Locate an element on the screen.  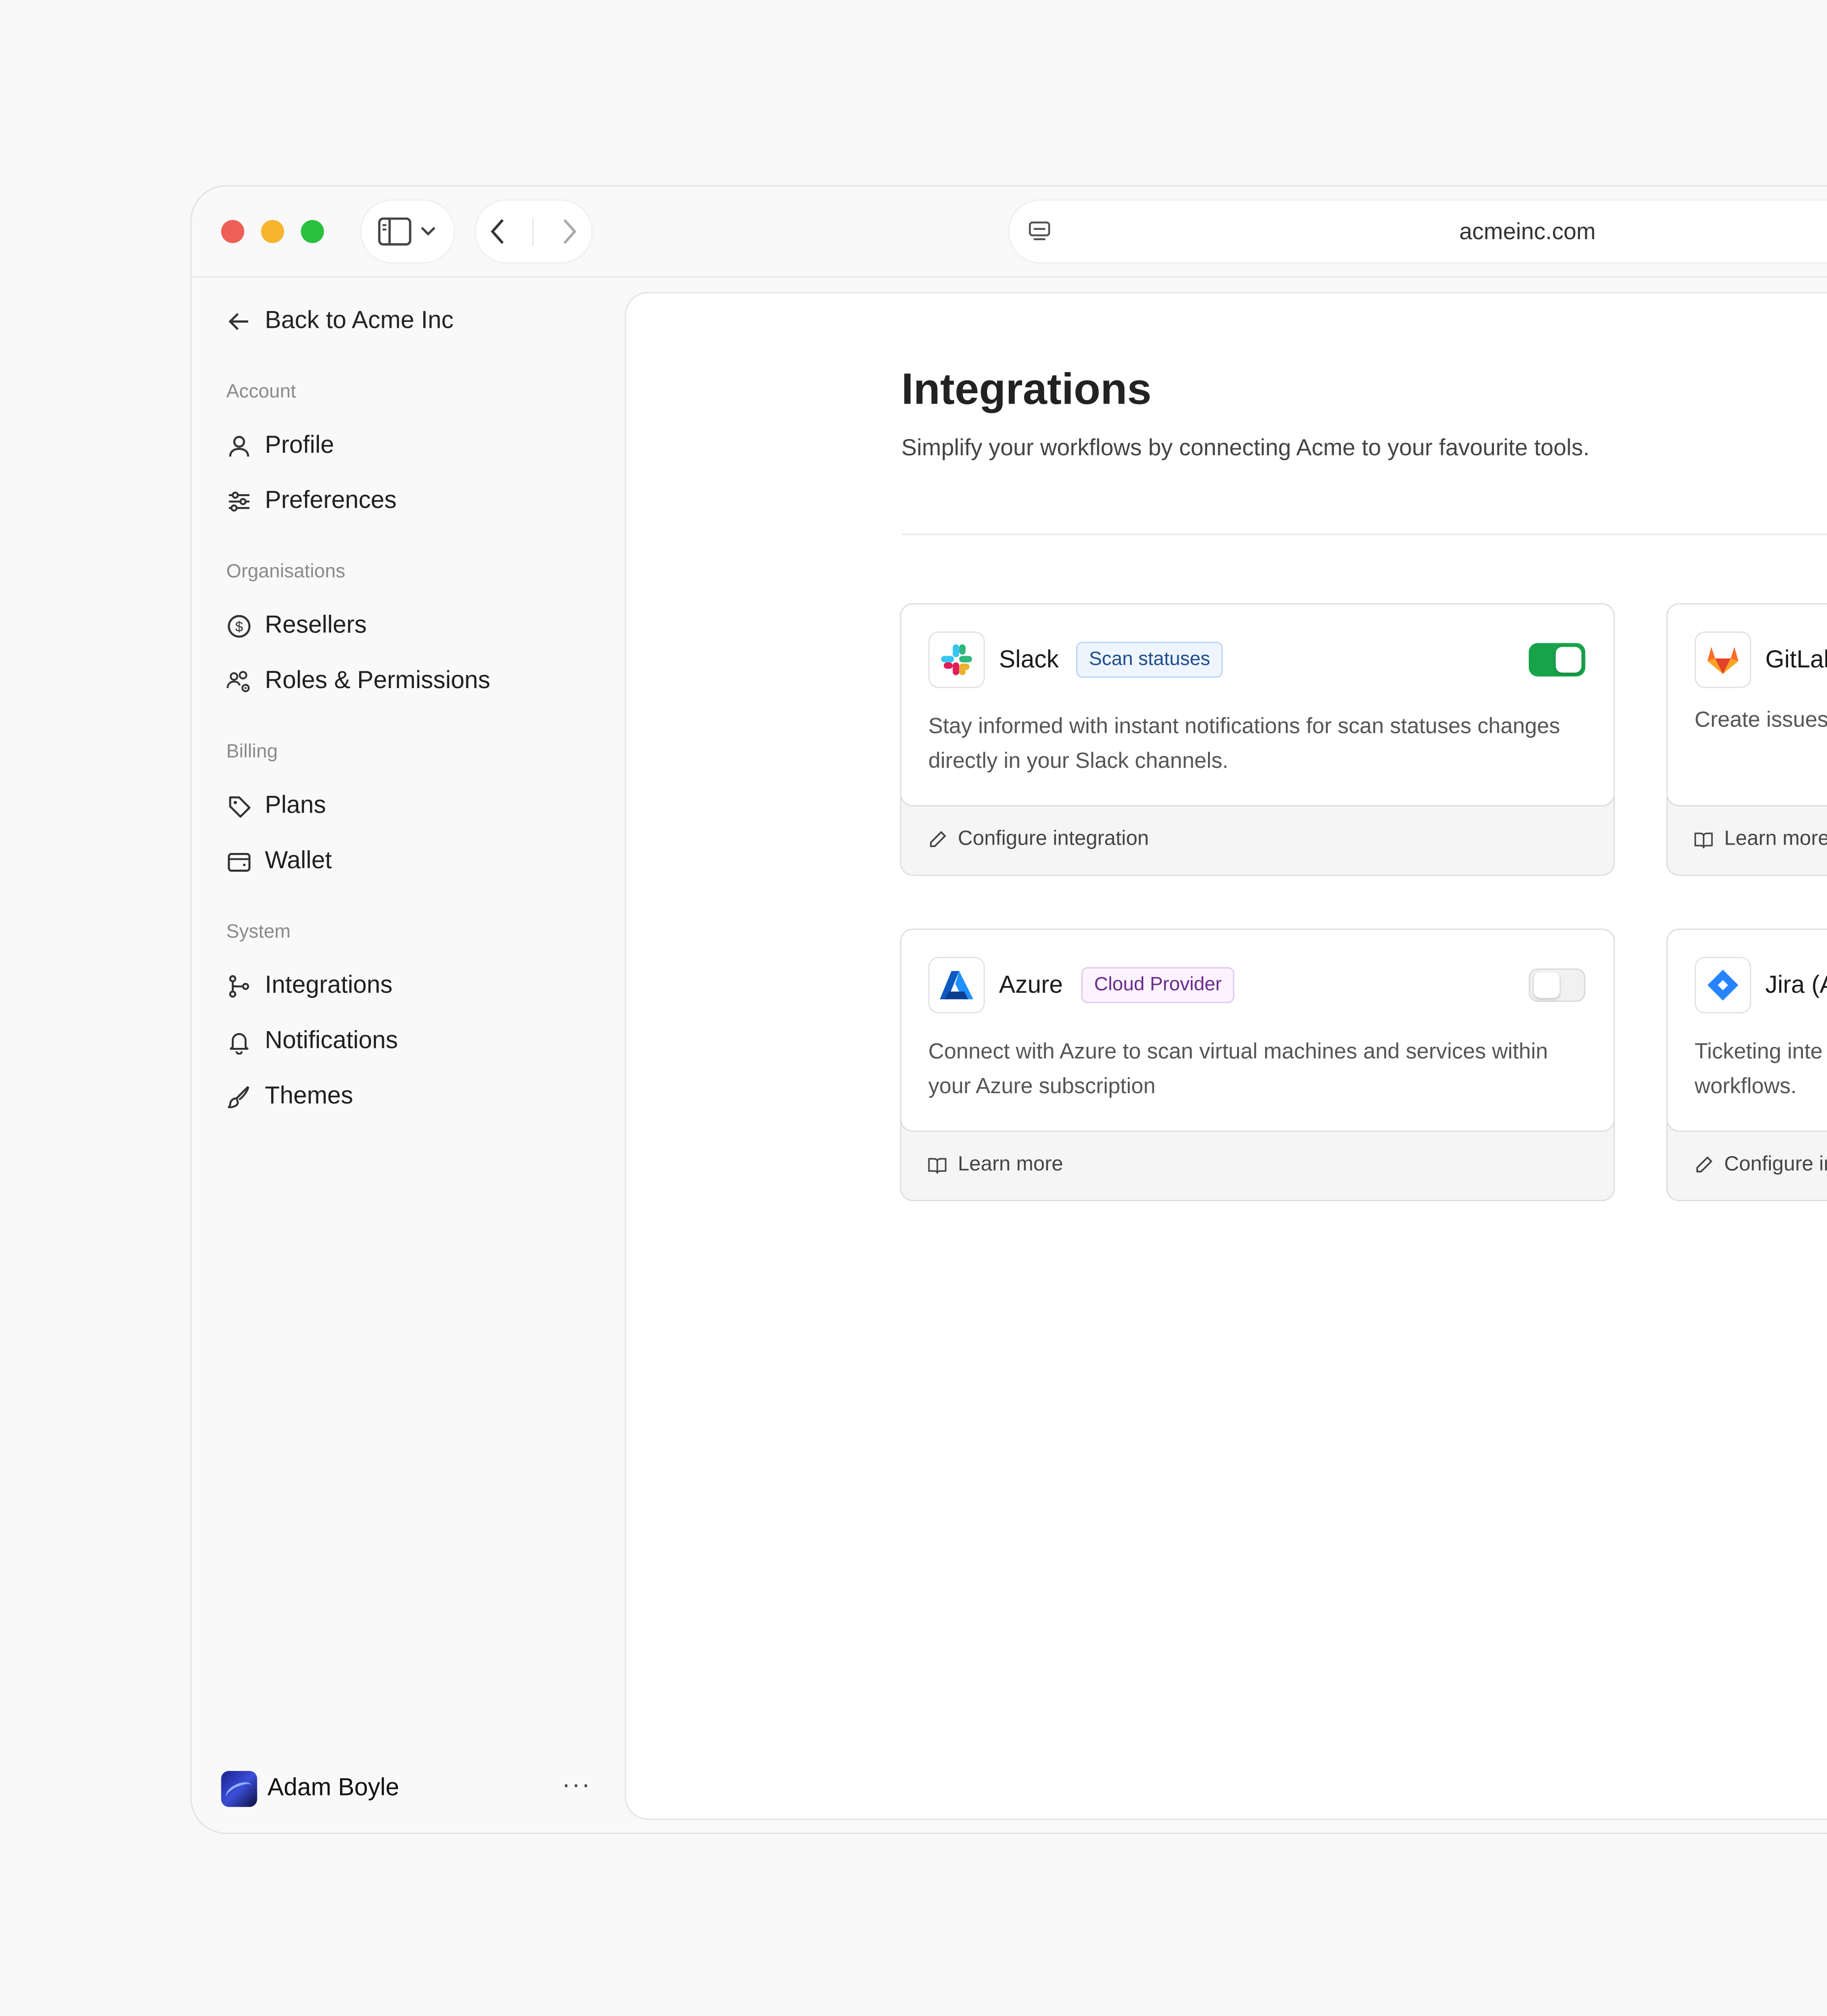
card-body: GitLab Create issues is located at coordinates (1747, 705).